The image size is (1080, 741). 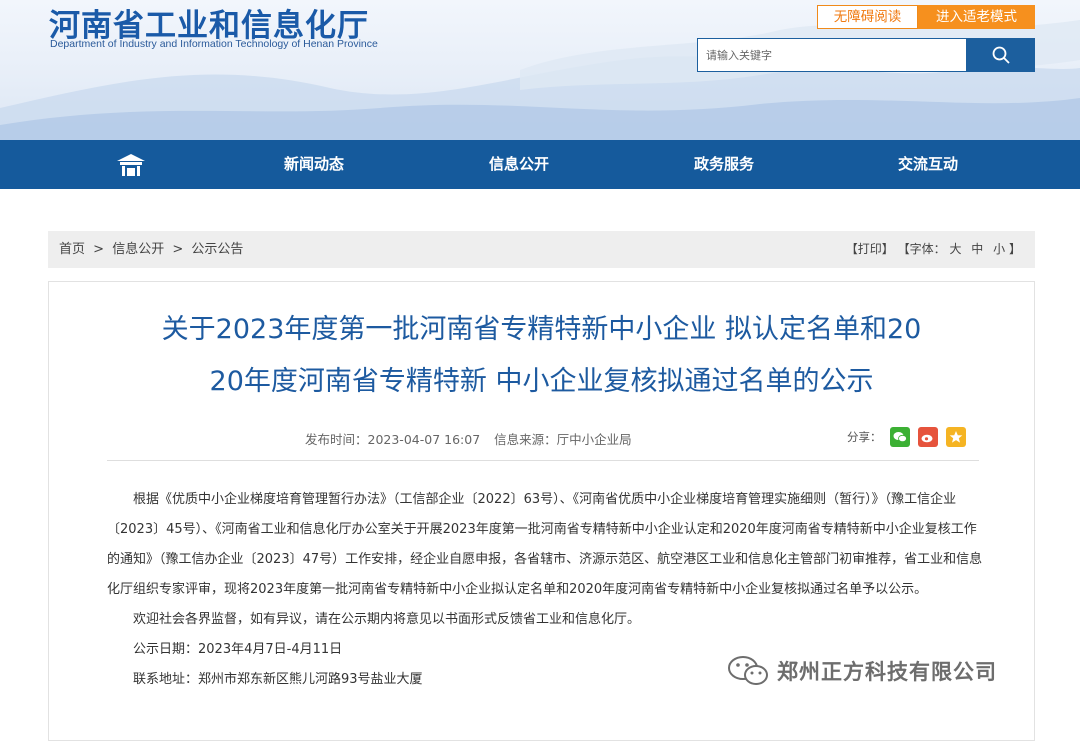 I want to click on elder-mode-button: 进入适老模式, so click(x=976, y=17).